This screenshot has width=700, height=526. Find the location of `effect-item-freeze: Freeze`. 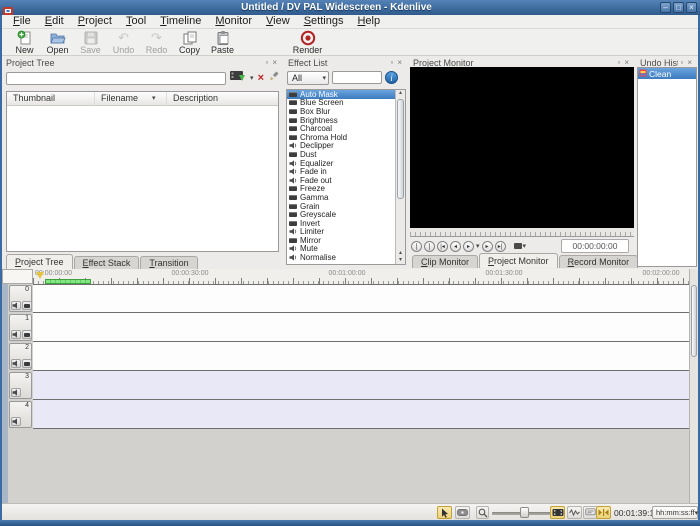

effect-item-freeze: Freeze is located at coordinates (341, 188).